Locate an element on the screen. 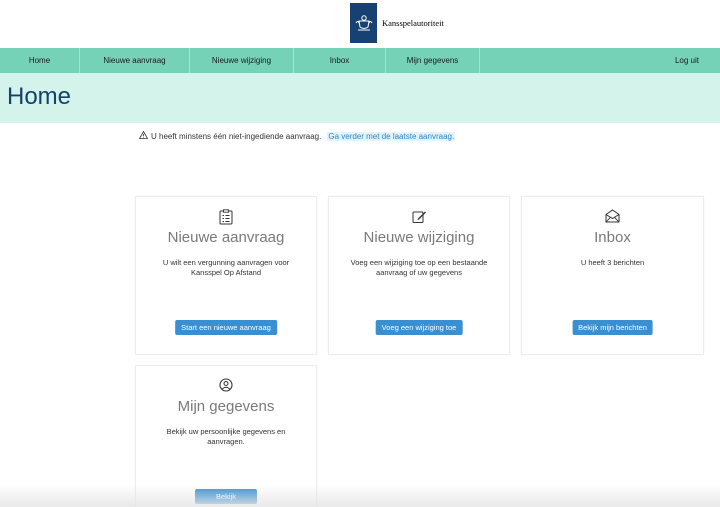  logo-text: Kansspelautoriteit is located at coordinates (413, 23).